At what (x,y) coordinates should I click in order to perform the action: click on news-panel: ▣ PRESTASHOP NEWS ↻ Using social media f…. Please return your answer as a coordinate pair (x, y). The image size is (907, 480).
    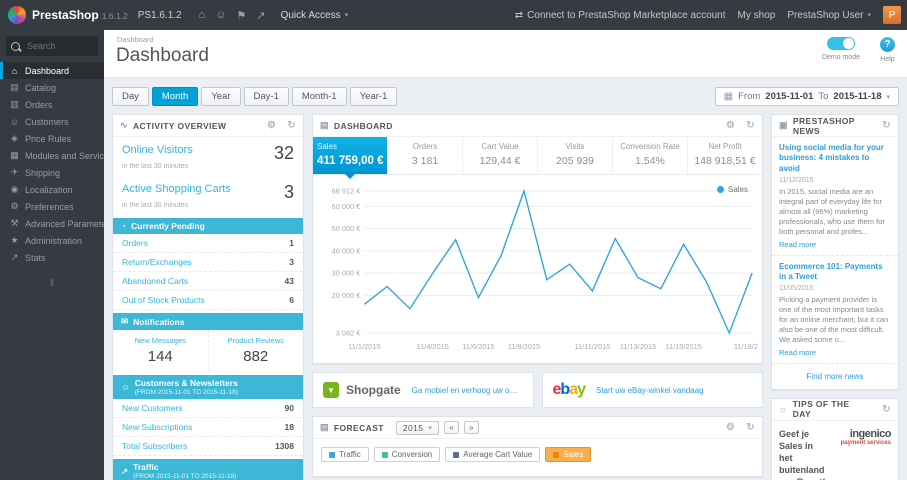
    Looking at the image, I should click on (835, 252).